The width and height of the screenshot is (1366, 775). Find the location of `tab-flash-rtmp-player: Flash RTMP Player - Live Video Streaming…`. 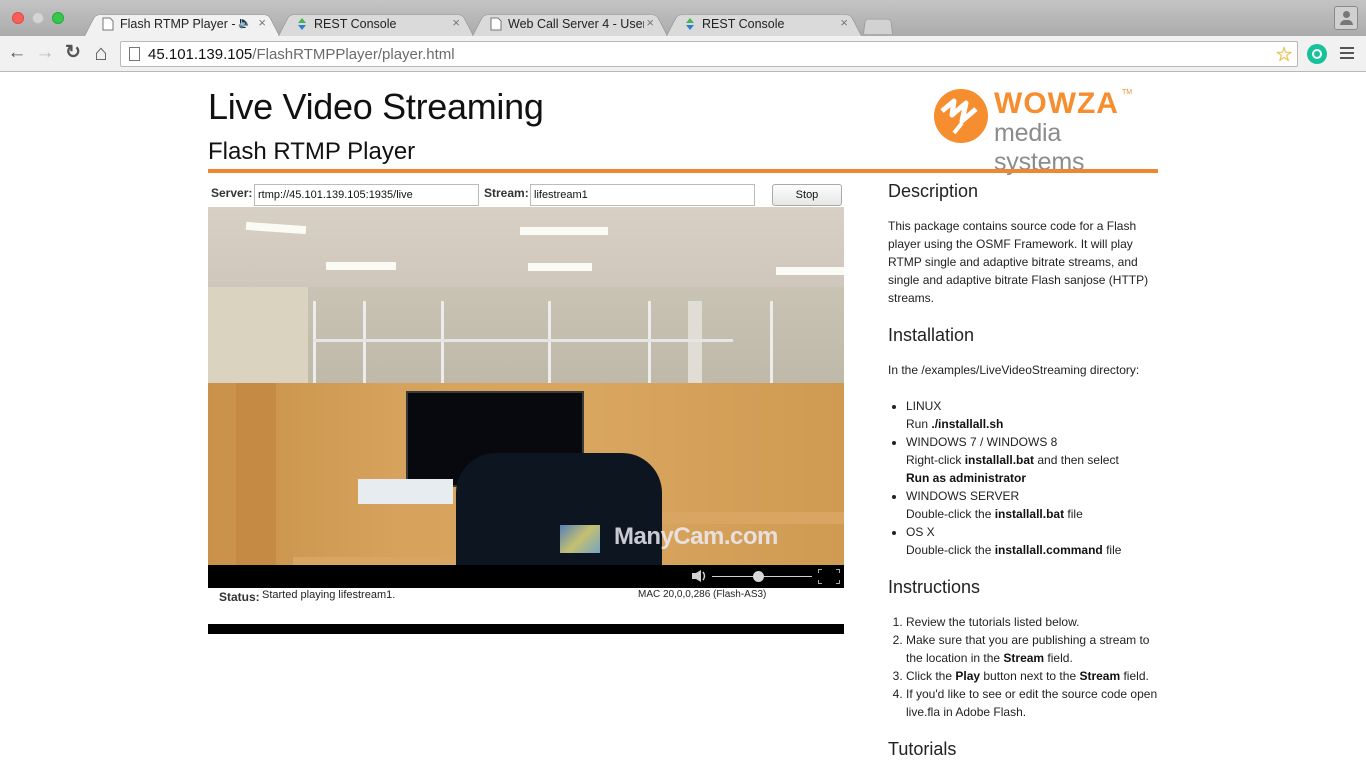

tab-flash-rtmp-player: Flash RTMP Player - Live Video Streaming… is located at coordinates (182, 23).